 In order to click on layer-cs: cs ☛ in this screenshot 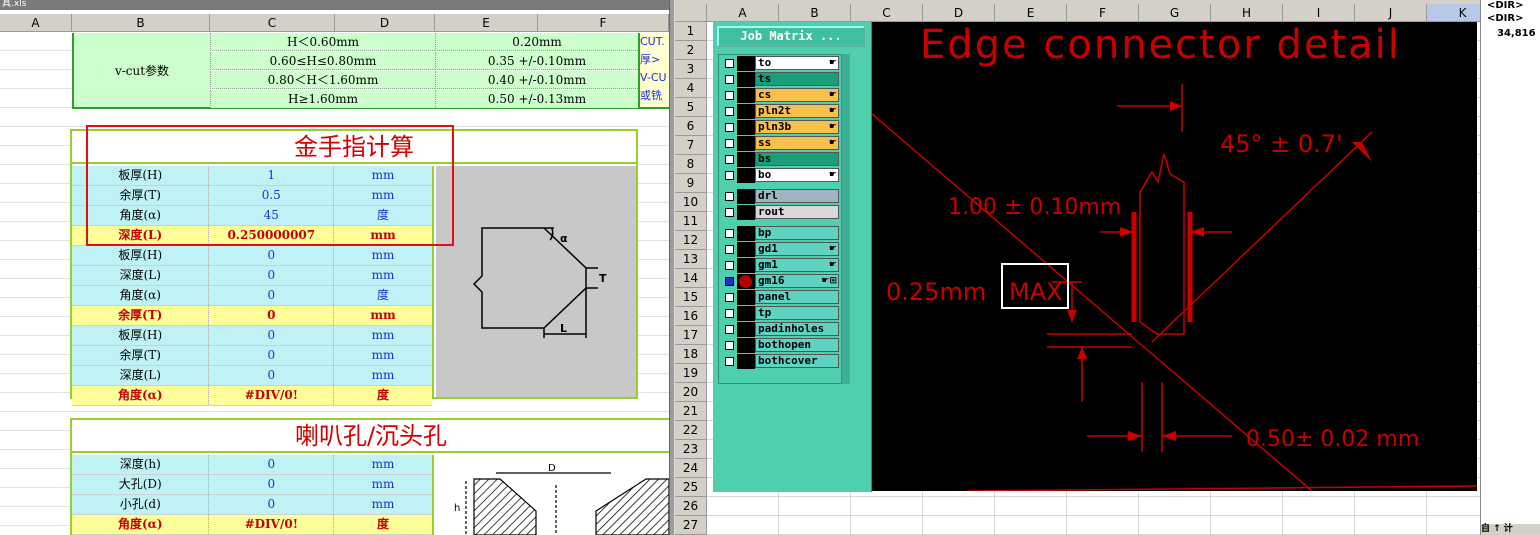, I will do `click(780, 95)`.